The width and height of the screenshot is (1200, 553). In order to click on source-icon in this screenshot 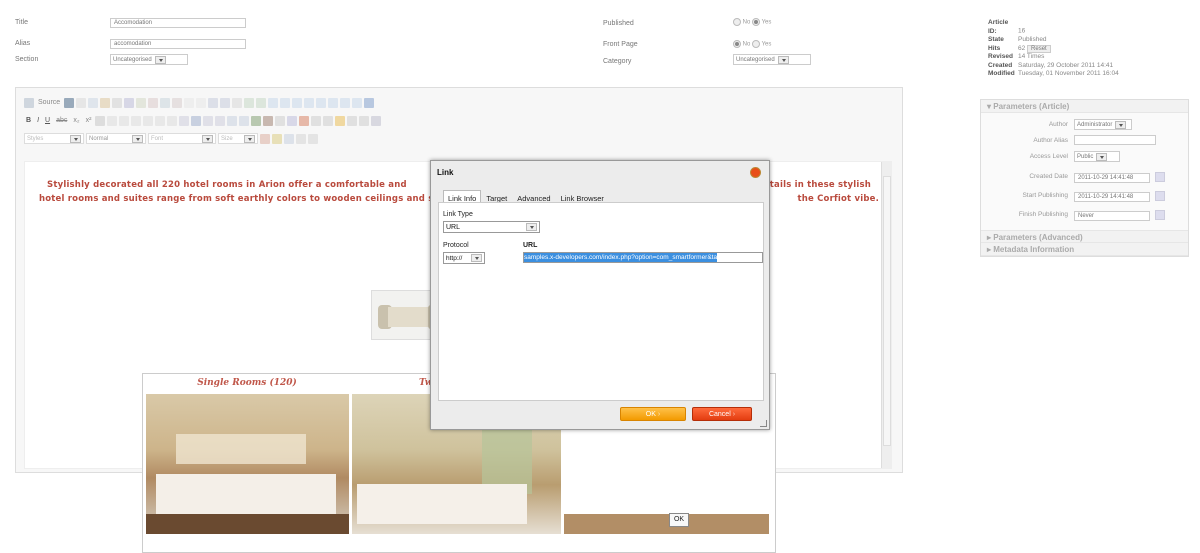, I will do `click(29, 102)`.